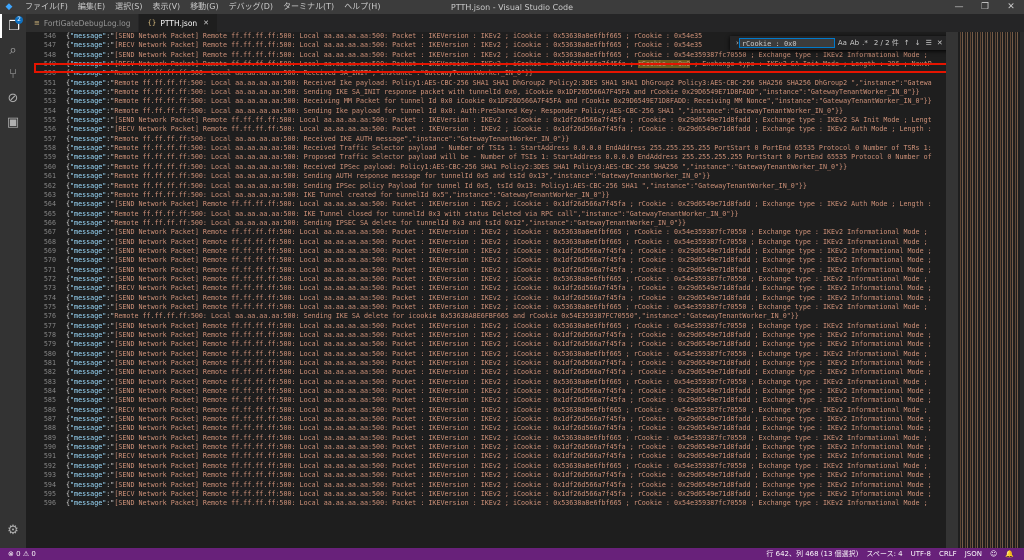  Describe the element at coordinates (884, 554) in the screenshot. I see `indentation: スペース: 4` at that location.